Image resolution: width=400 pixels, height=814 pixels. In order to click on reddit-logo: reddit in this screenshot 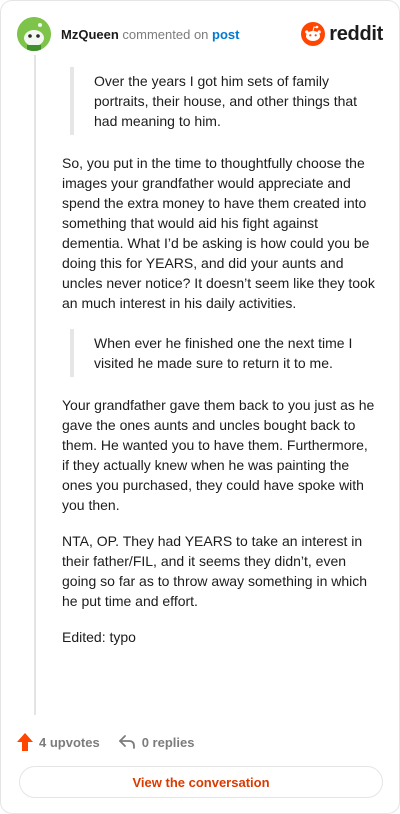, I will do `click(342, 34)`.